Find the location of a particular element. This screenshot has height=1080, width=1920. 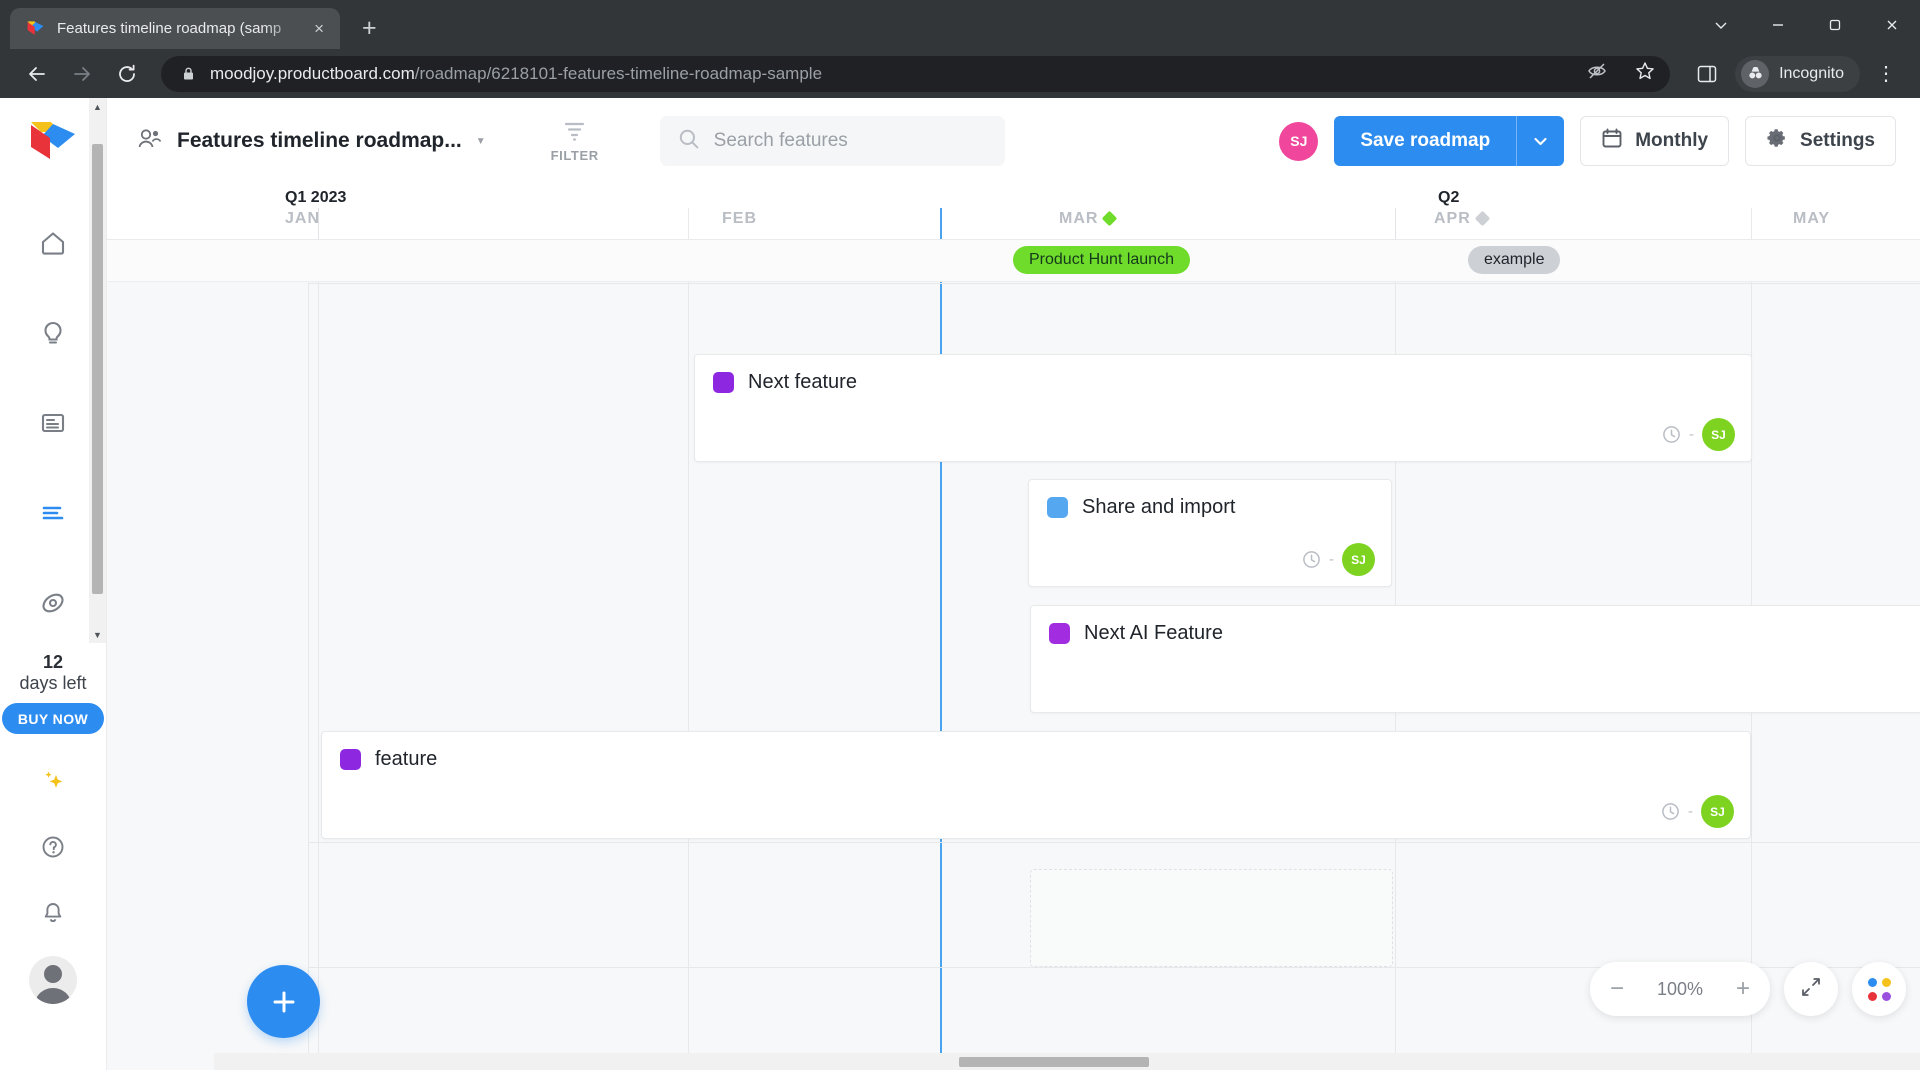

search-features-box is located at coordinates (832, 141).